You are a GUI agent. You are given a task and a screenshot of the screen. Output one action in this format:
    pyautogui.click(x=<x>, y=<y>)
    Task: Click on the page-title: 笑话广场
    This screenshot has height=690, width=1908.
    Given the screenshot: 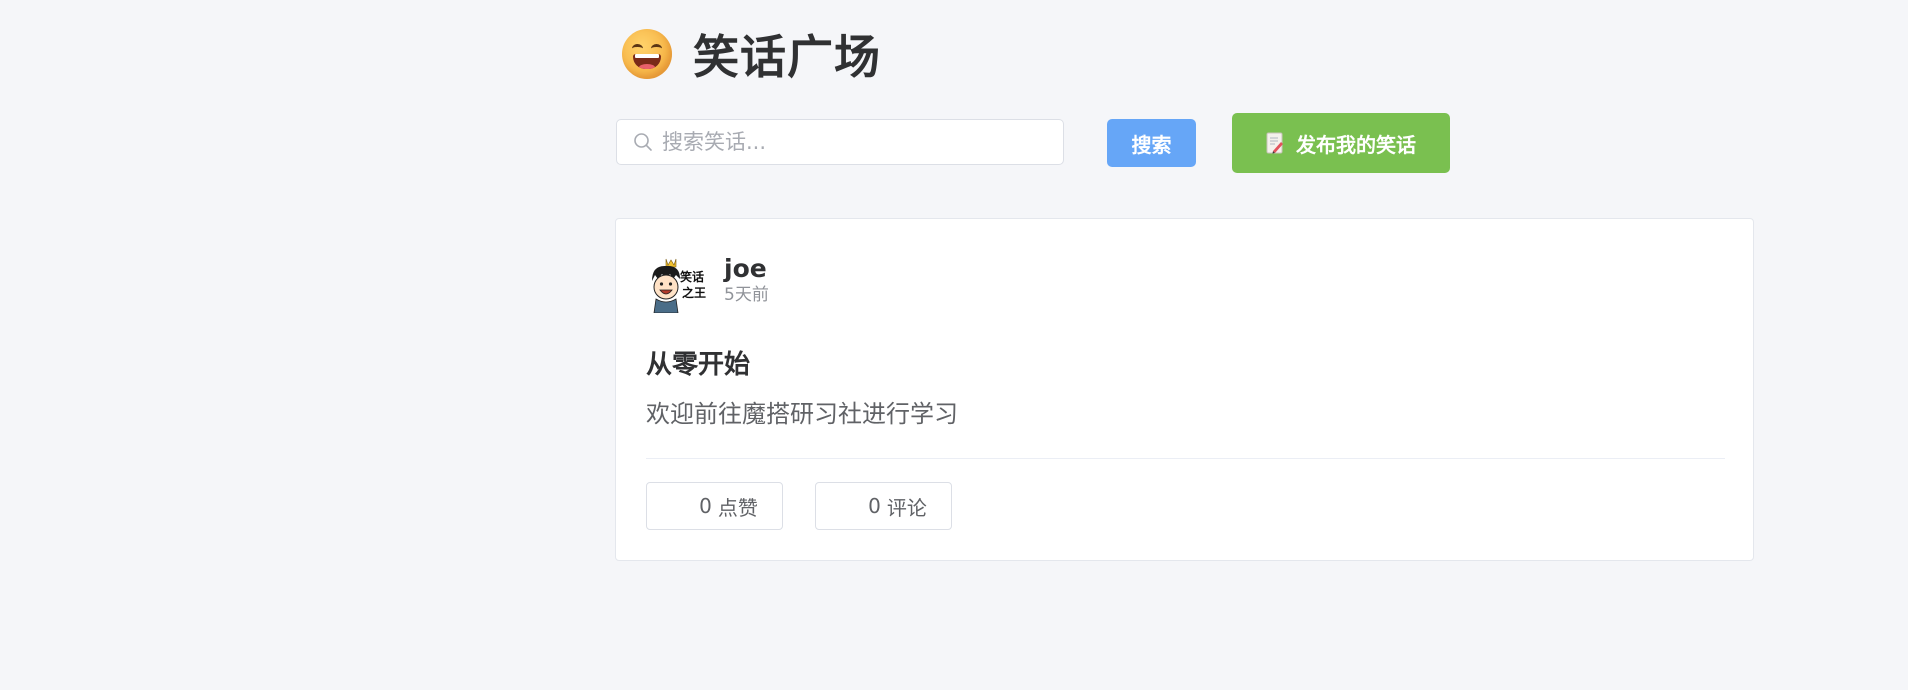 What is the action you would take?
    pyautogui.click(x=787, y=57)
    